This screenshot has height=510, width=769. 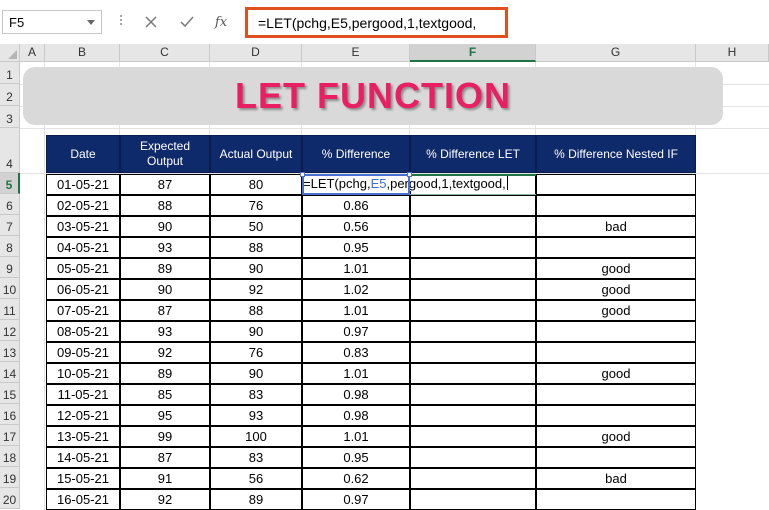 What do you see at coordinates (473, 53) in the screenshot?
I see `column-header-f: F` at bounding box center [473, 53].